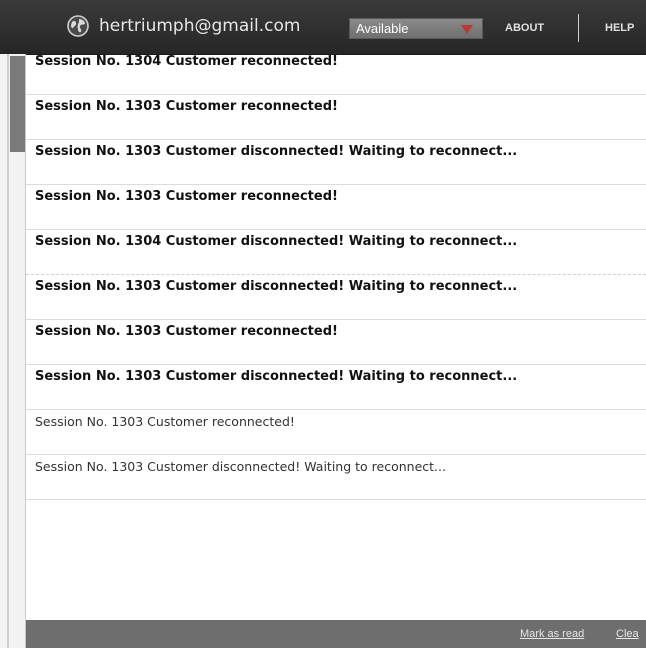  I want to click on clear-link: Clea, so click(627, 634).